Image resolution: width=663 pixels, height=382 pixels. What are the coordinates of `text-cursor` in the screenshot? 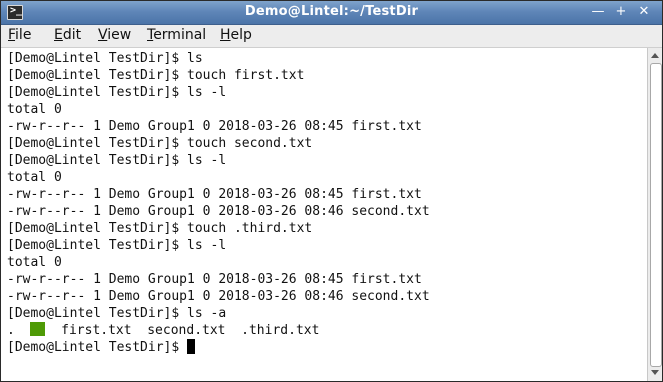 It's located at (191, 346).